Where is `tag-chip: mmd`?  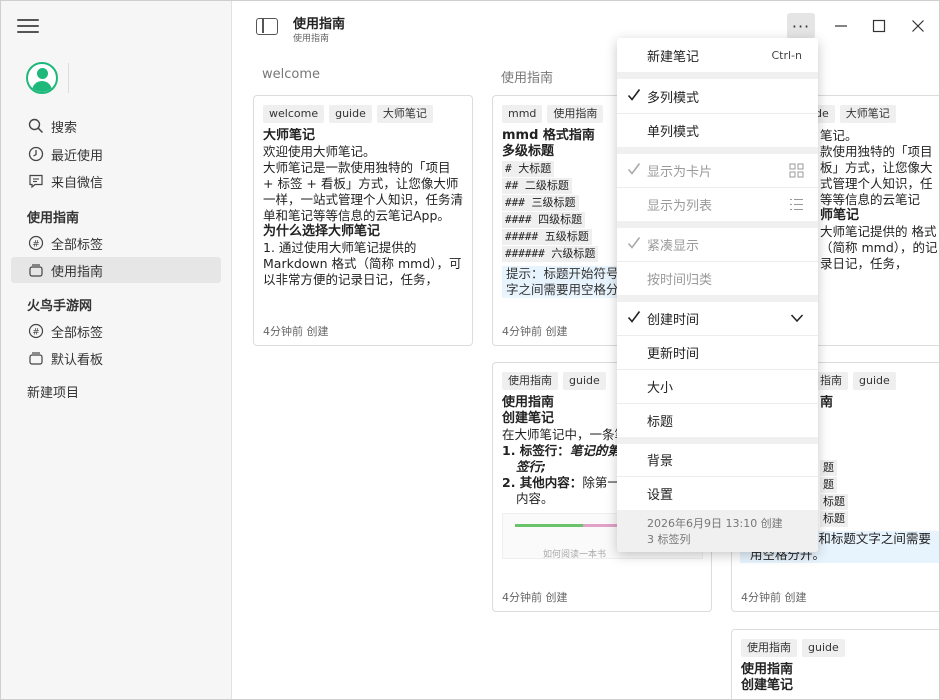
tag-chip: mmd is located at coordinates (522, 114).